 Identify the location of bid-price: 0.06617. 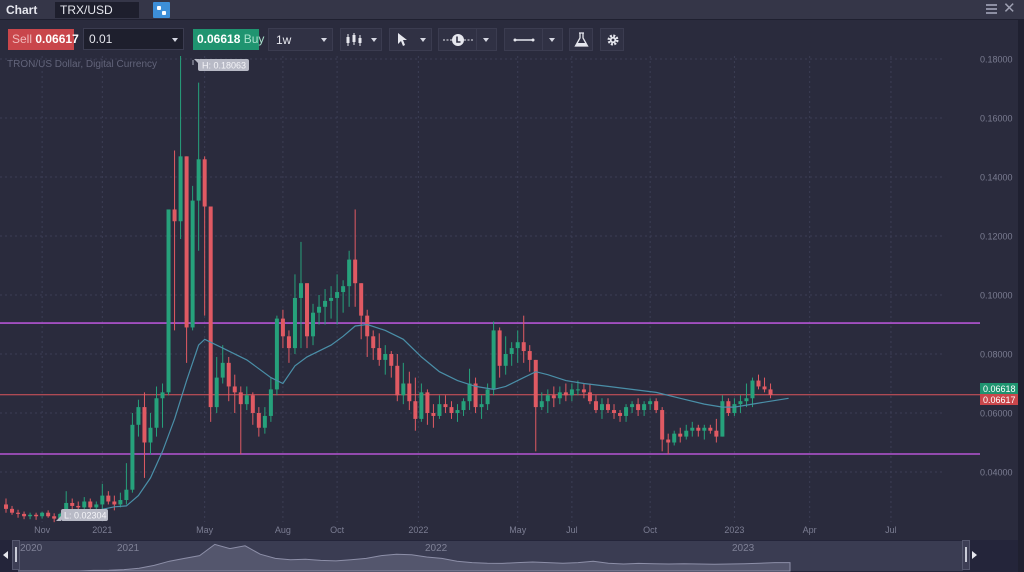
(999, 400).